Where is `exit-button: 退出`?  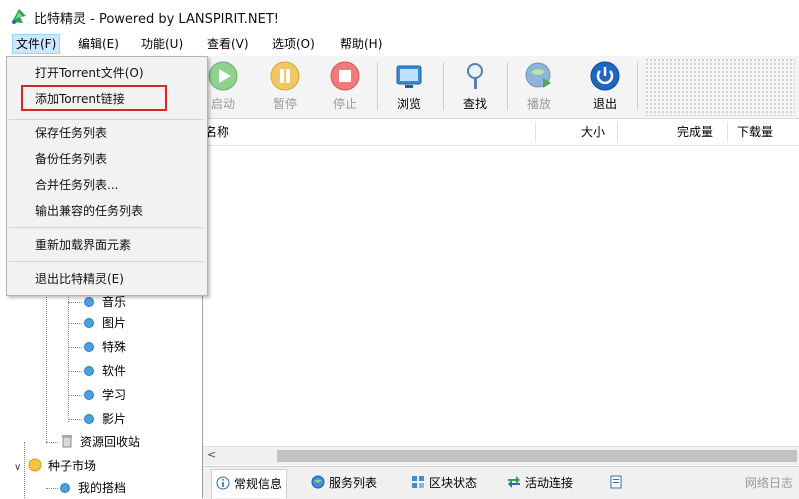 exit-button: 退出 is located at coordinates (605, 87).